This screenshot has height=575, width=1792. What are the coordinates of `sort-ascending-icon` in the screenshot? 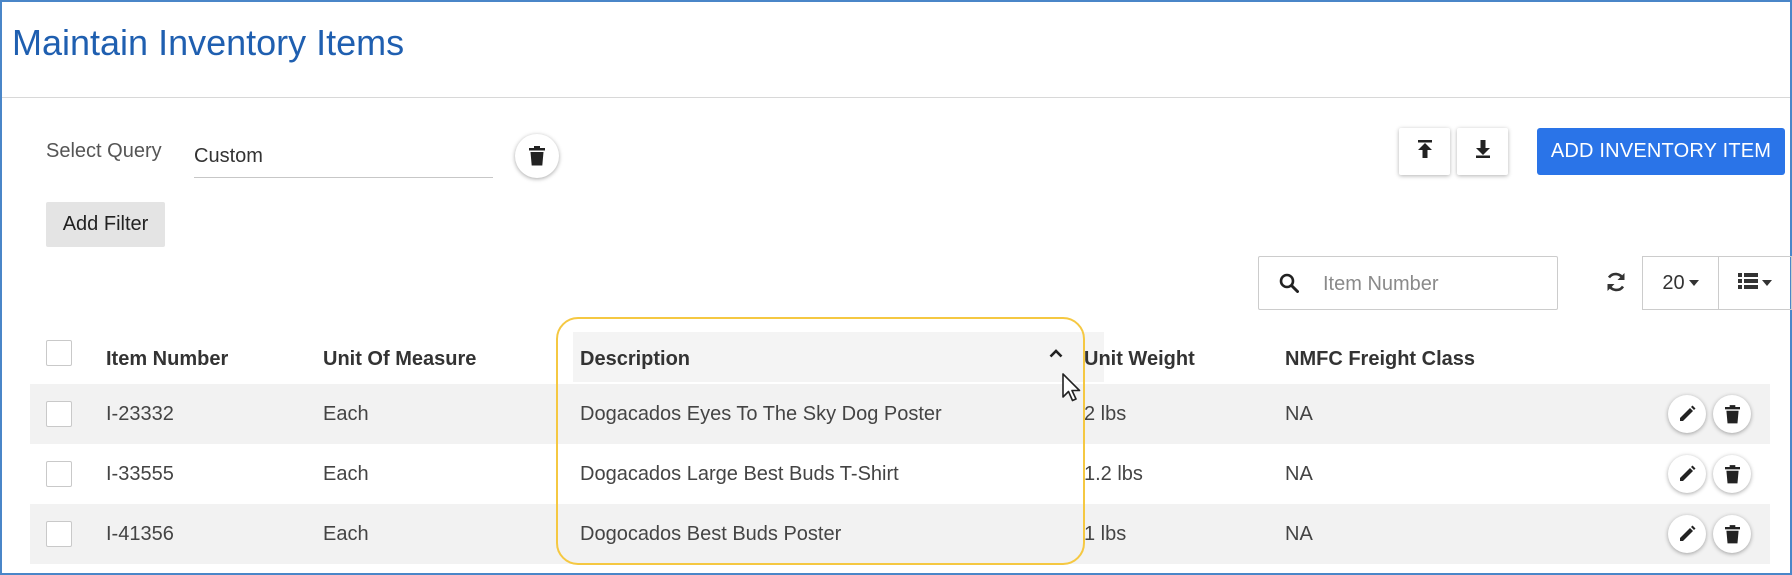 It's located at (1056, 354).